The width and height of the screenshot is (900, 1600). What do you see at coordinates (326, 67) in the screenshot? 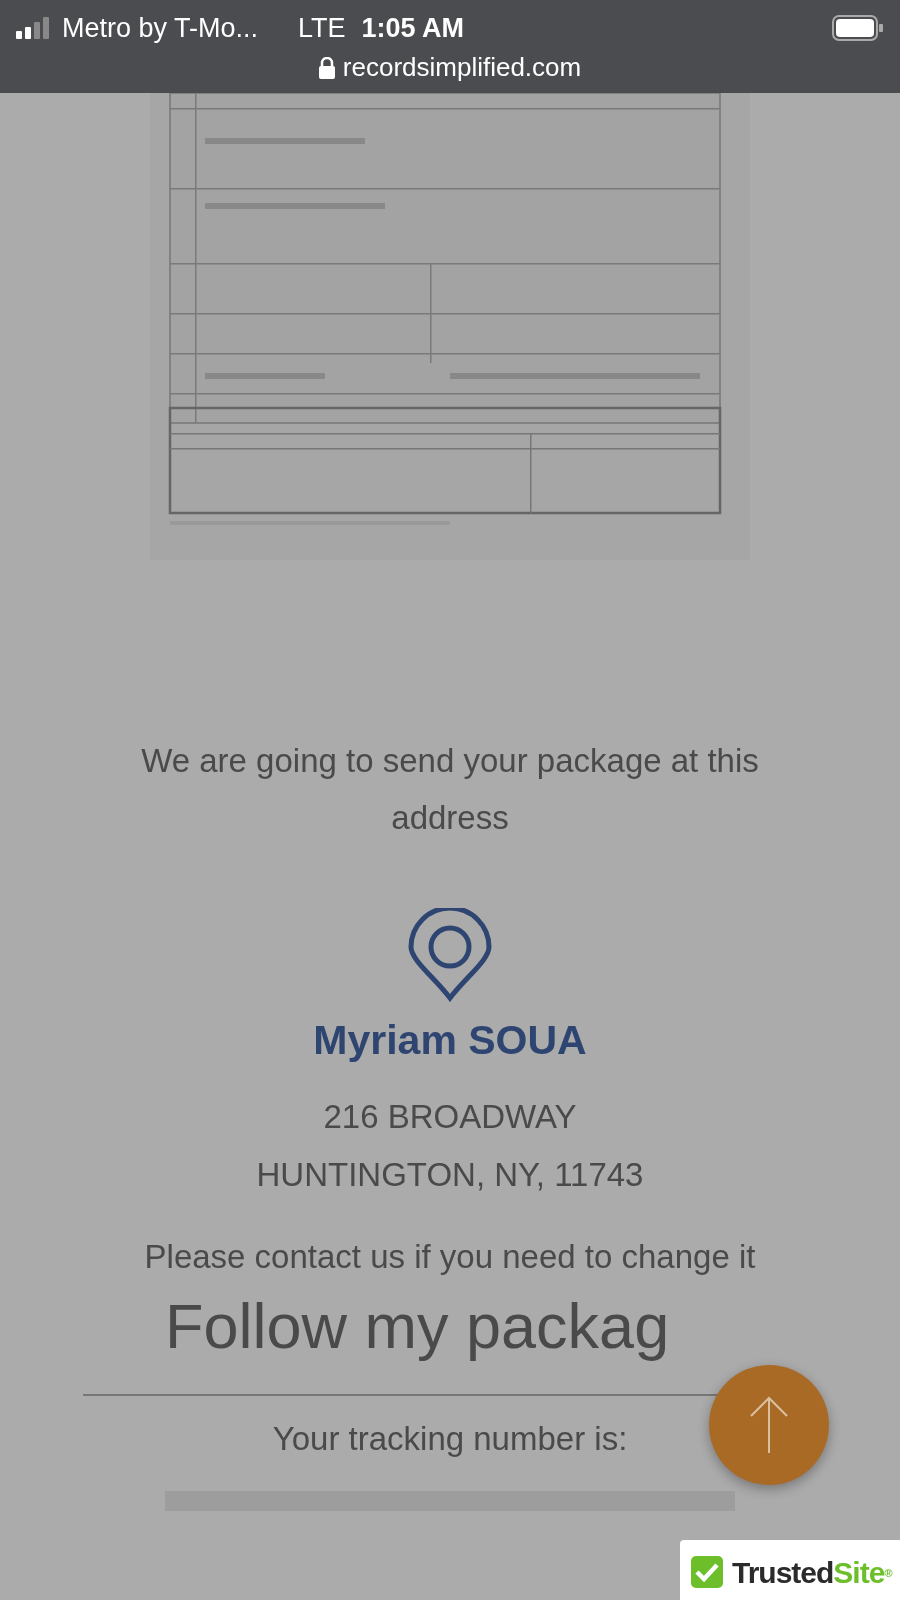
I see `lock-icon` at bounding box center [326, 67].